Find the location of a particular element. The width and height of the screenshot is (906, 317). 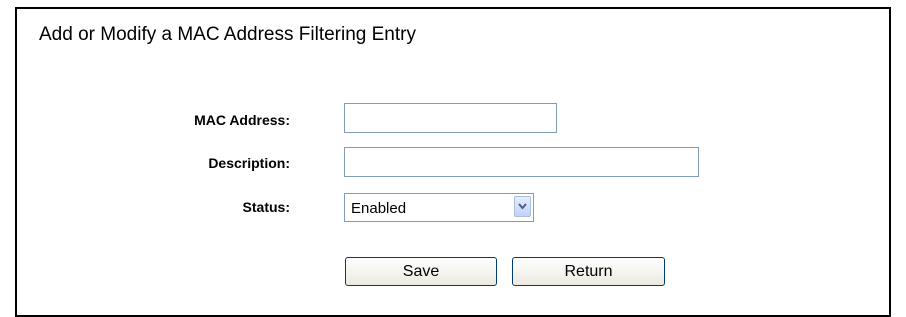

mac-address-label: MAC Address: is located at coordinates (242, 120).